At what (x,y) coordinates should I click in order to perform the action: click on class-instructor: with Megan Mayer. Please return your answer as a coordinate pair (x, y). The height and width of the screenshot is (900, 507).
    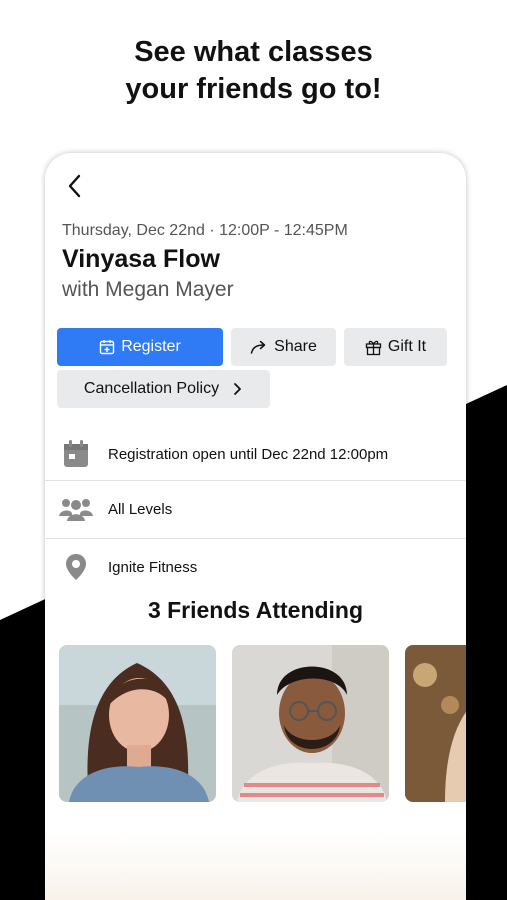
    Looking at the image, I should click on (148, 289).